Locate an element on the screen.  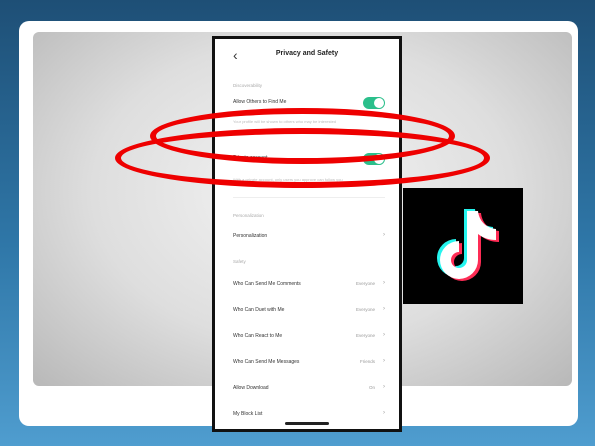
duet-row: Who Can Duet with Me Everyone › is located at coordinates (309, 311).